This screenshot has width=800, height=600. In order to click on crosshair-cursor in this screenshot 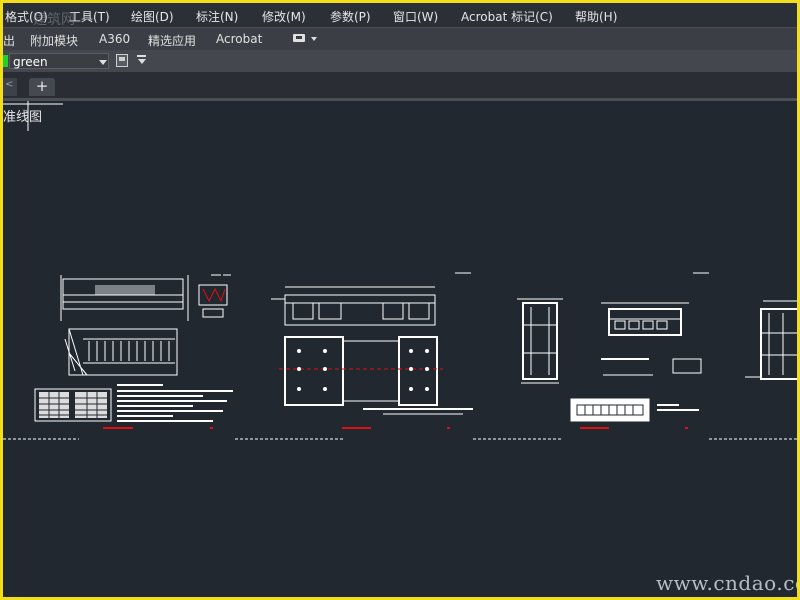, I will do `click(33, 116)`.